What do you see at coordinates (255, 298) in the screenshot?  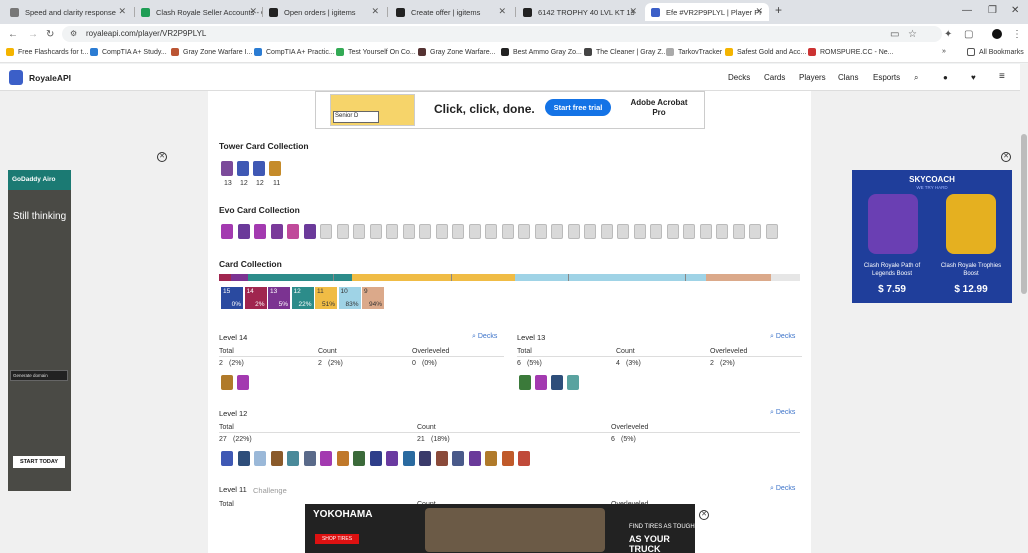 I see `collection-level-chip: 14 2%` at bounding box center [255, 298].